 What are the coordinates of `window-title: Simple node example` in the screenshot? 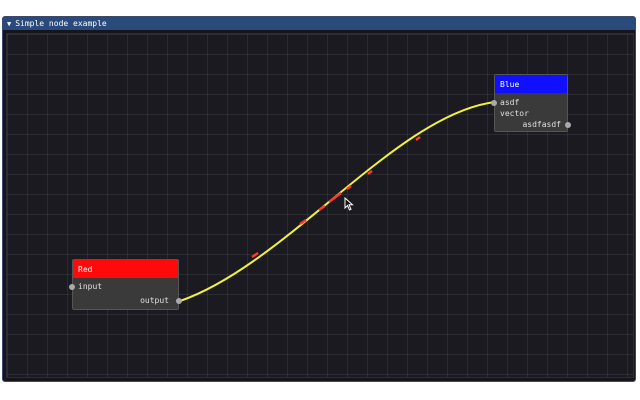 It's located at (61, 23).